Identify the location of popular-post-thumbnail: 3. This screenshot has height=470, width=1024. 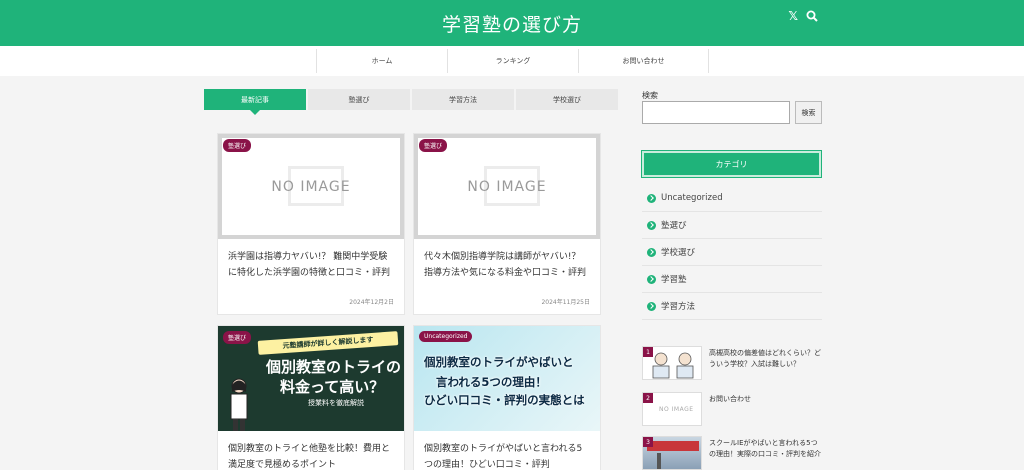
(672, 453).